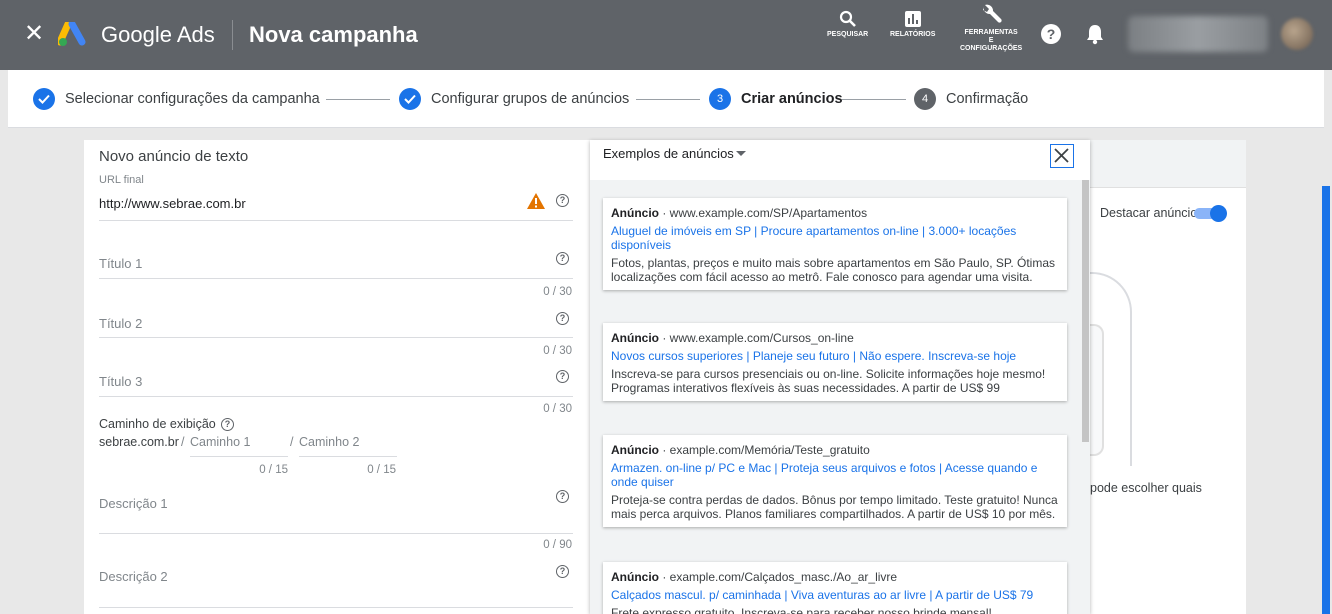  I want to click on step-create-ads: 3 Criar anúncios, so click(776, 99).